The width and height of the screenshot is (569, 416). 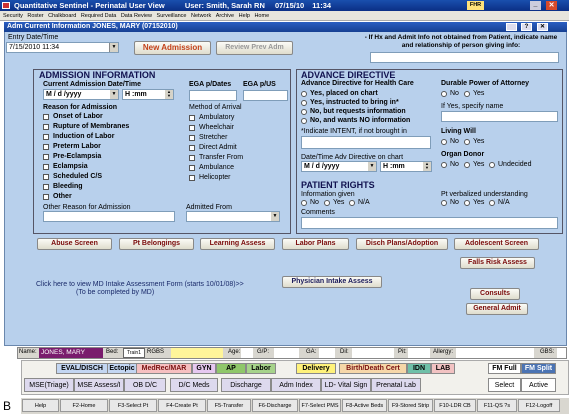 What do you see at coordinates (296, 385) in the screenshot?
I see `tab-adm-index: Adm Index` at bounding box center [296, 385].